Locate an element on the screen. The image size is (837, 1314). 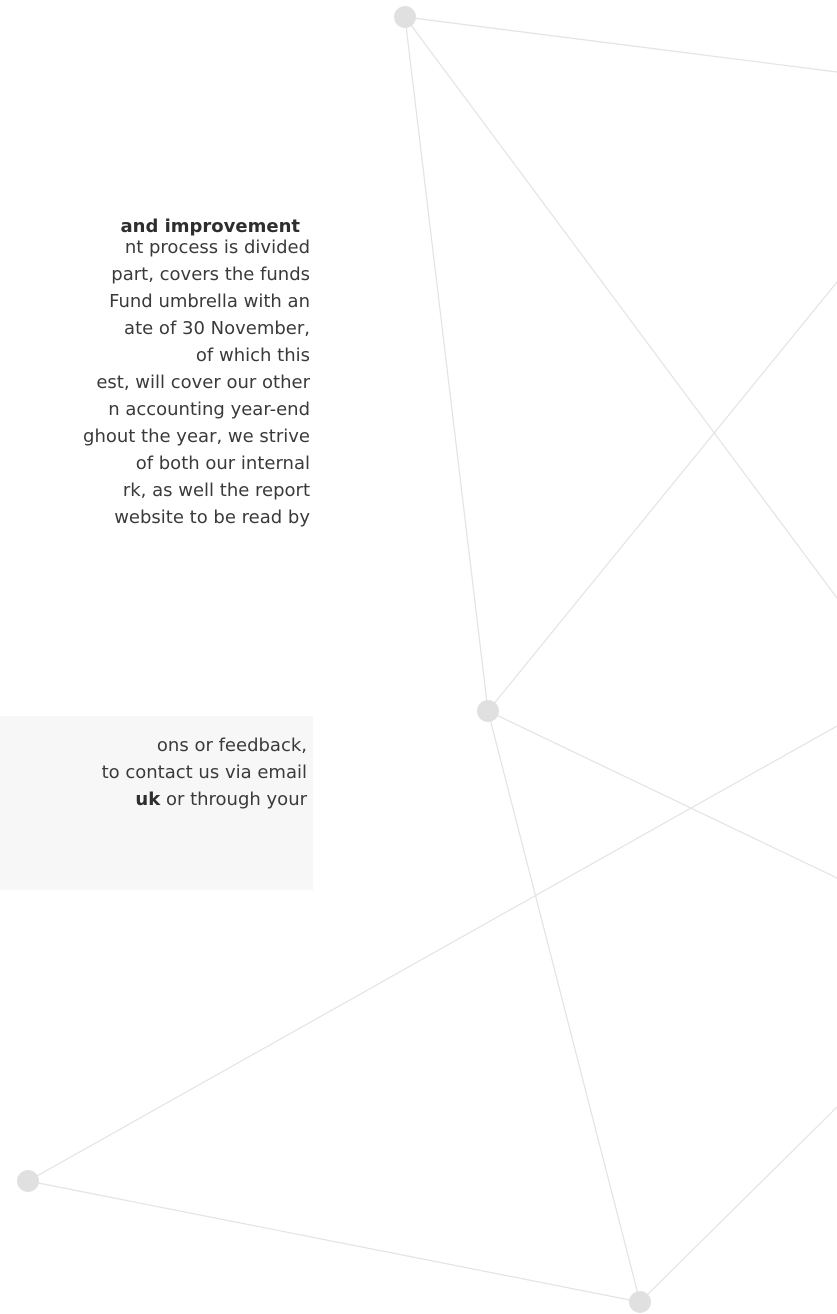
paragraph-line: nt process is divided is located at coordinates (217, 247).